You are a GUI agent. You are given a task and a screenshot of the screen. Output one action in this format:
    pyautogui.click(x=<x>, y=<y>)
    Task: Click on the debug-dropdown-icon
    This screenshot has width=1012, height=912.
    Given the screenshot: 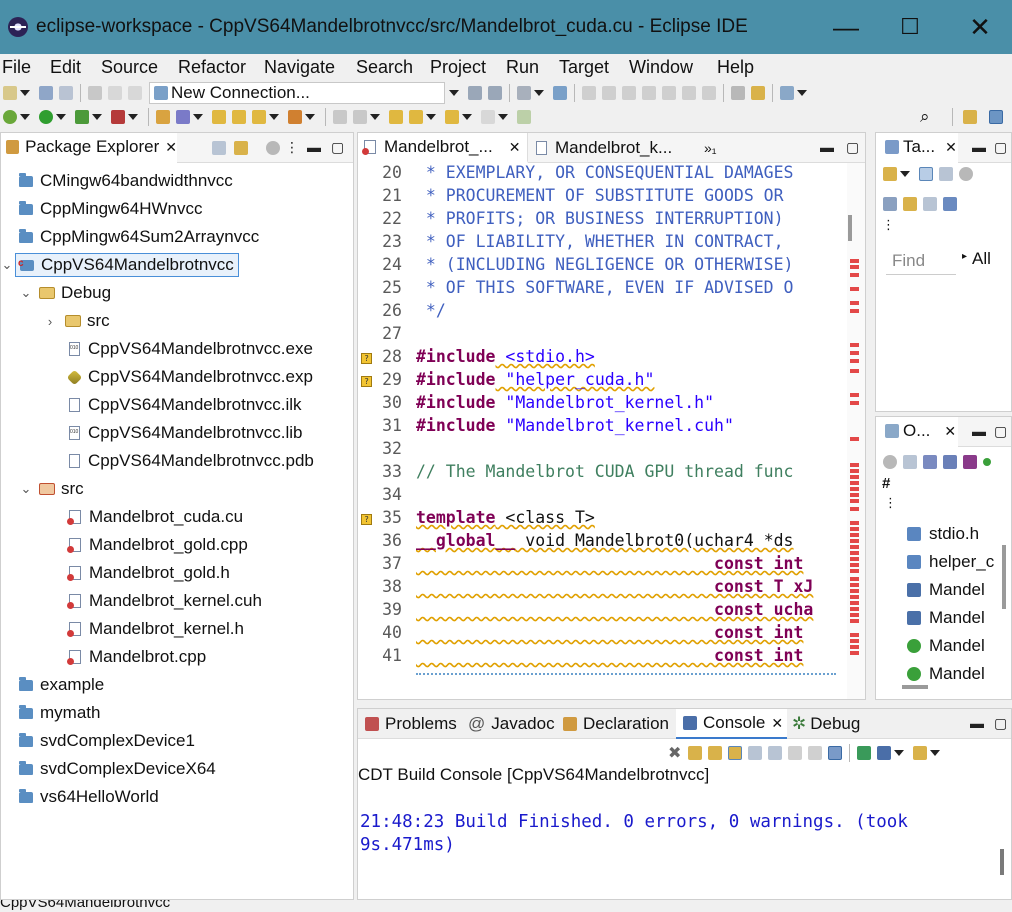 What is the action you would take?
    pyautogui.click(x=25, y=117)
    